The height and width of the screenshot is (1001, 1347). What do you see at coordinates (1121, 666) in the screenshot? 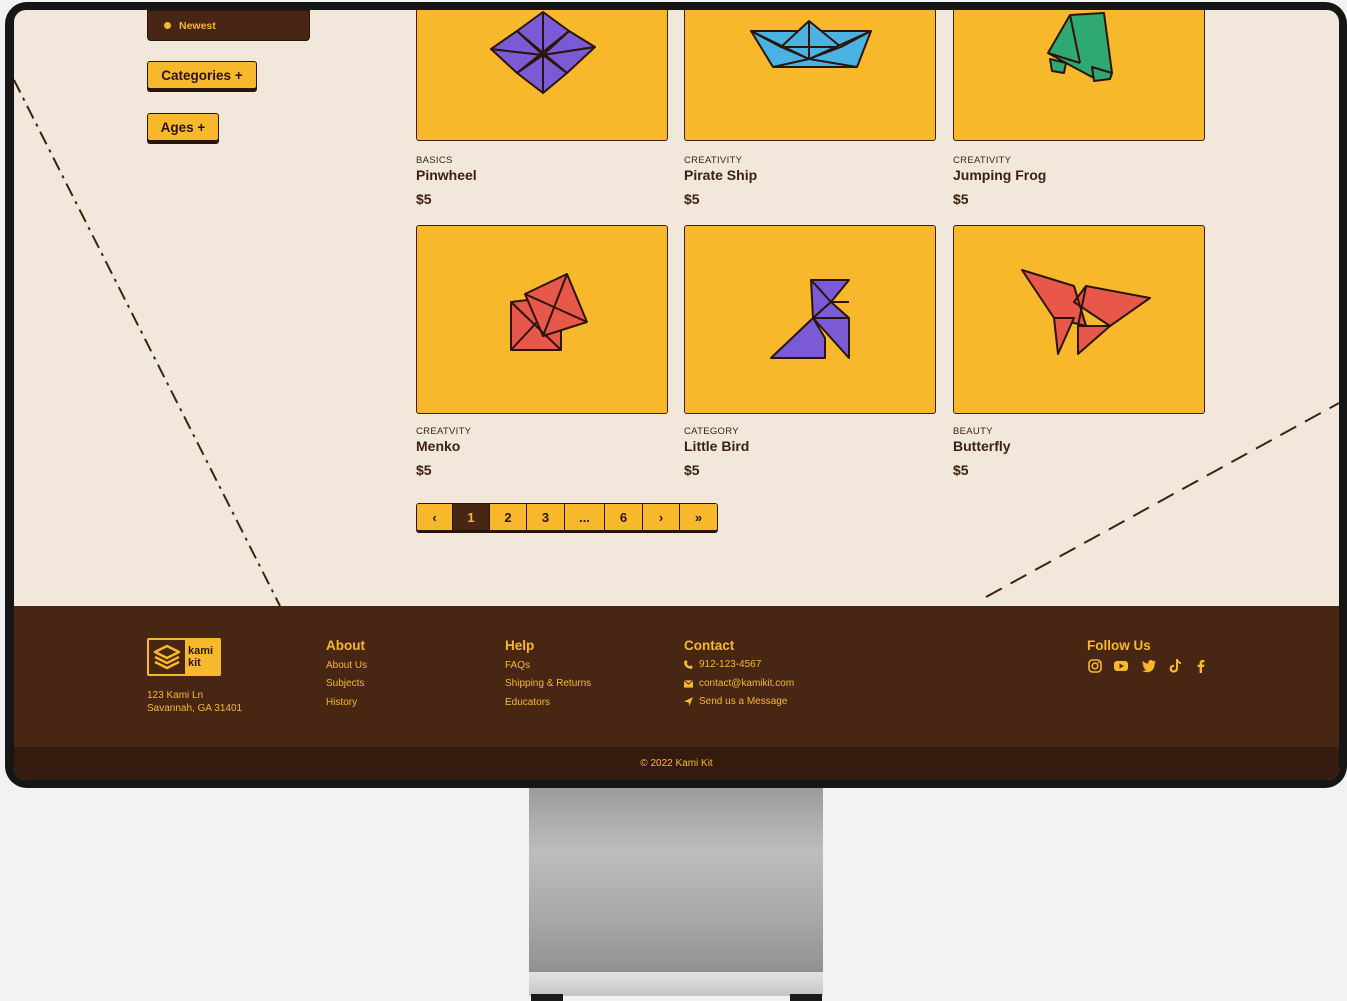
I see `youtube-icon` at bounding box center [1121, 666].